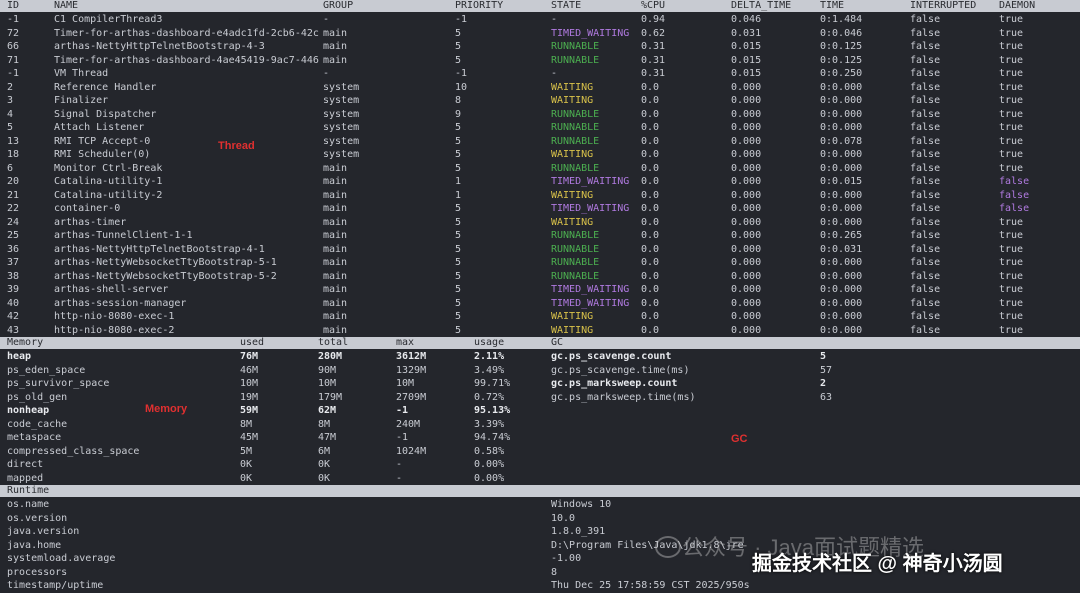 The width and height of the screenshot is (1080, 593). I want to click on column-header: TIME, so click(832, 5).